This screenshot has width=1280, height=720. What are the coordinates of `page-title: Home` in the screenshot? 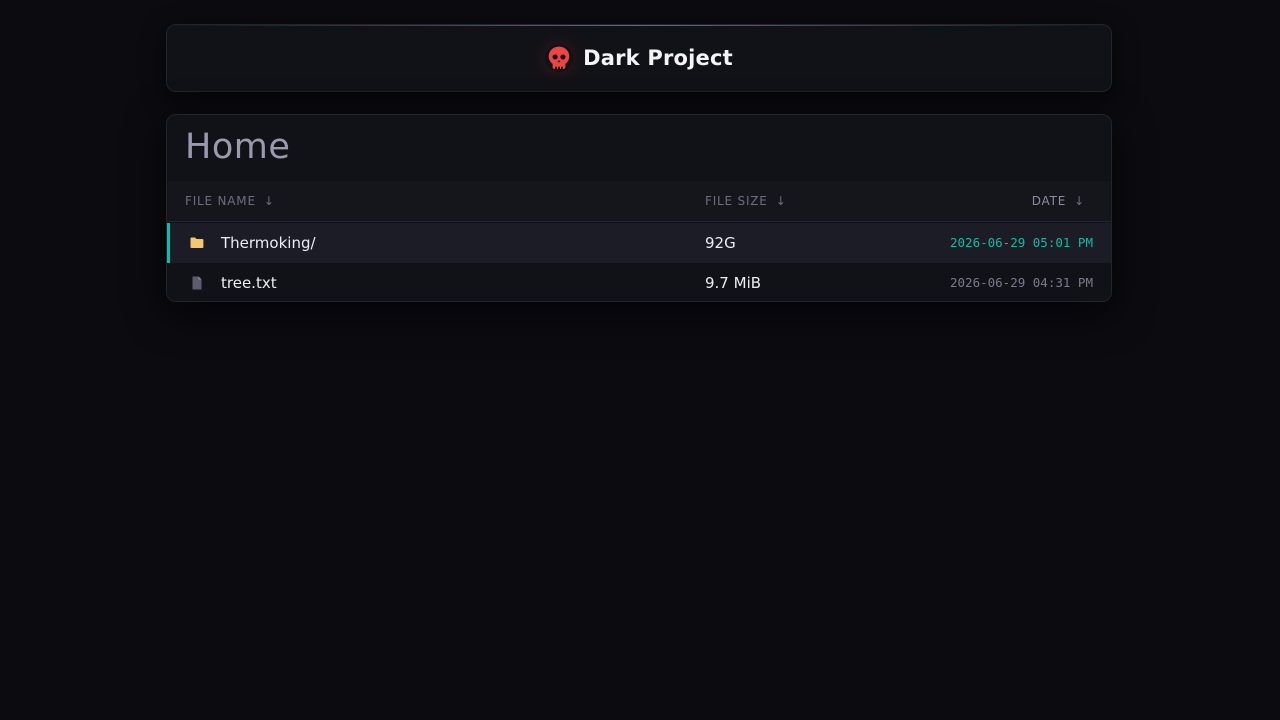 It's located at (238, 147).